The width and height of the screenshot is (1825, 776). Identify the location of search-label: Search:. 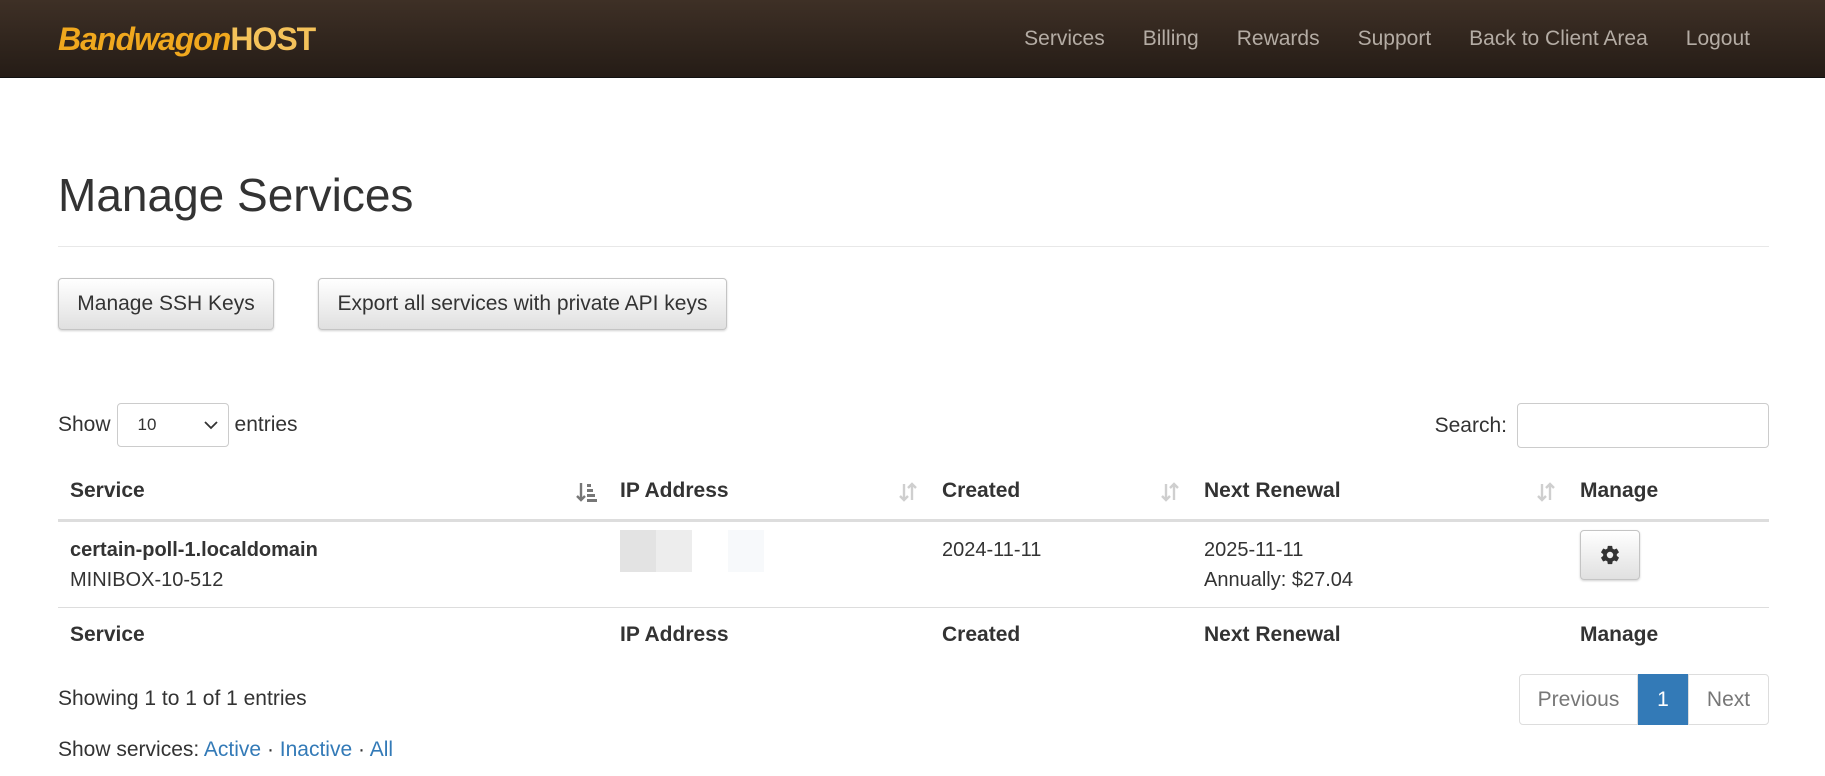
(1470, 425).